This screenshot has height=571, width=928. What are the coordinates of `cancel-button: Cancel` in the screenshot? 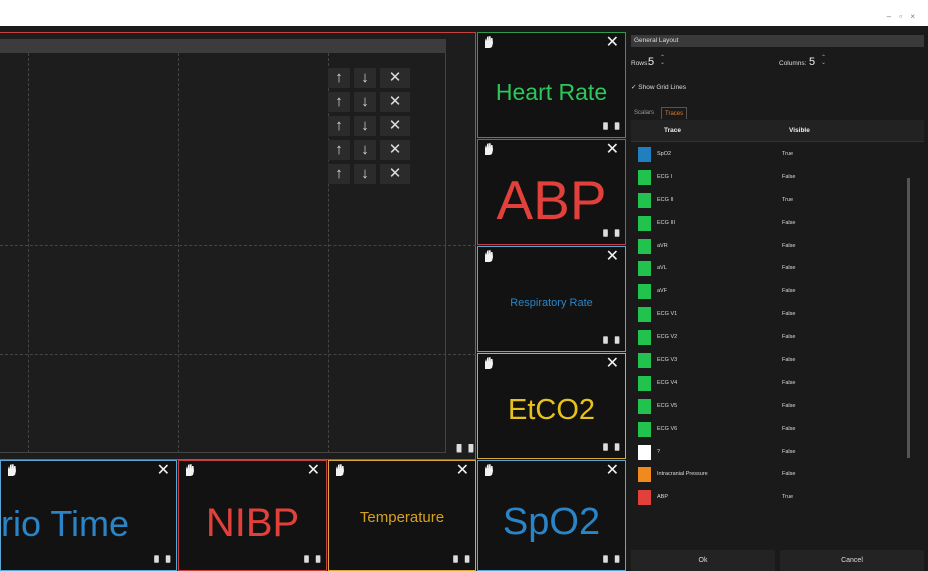 It's located at (852, 560).